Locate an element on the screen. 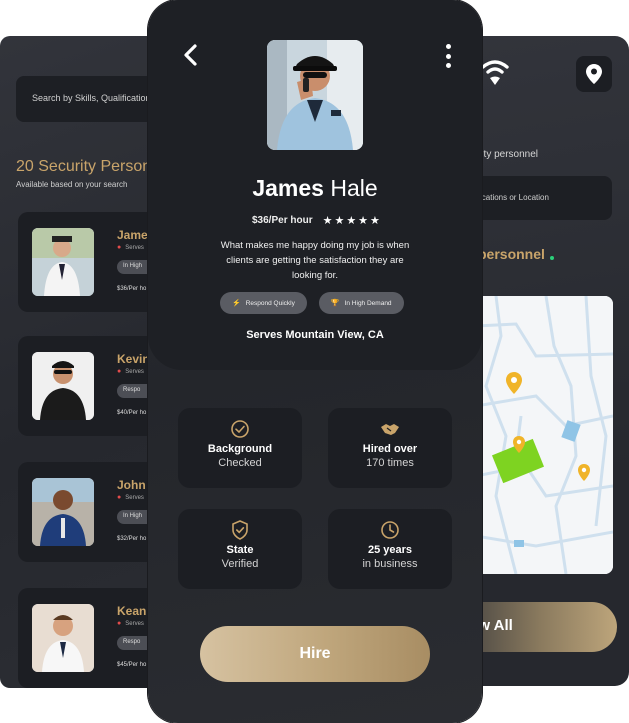 This screenshot has height=723, width=629. tag-respond-quickly: ⚡ Respond Quickly is located at coordinates (263, 303).